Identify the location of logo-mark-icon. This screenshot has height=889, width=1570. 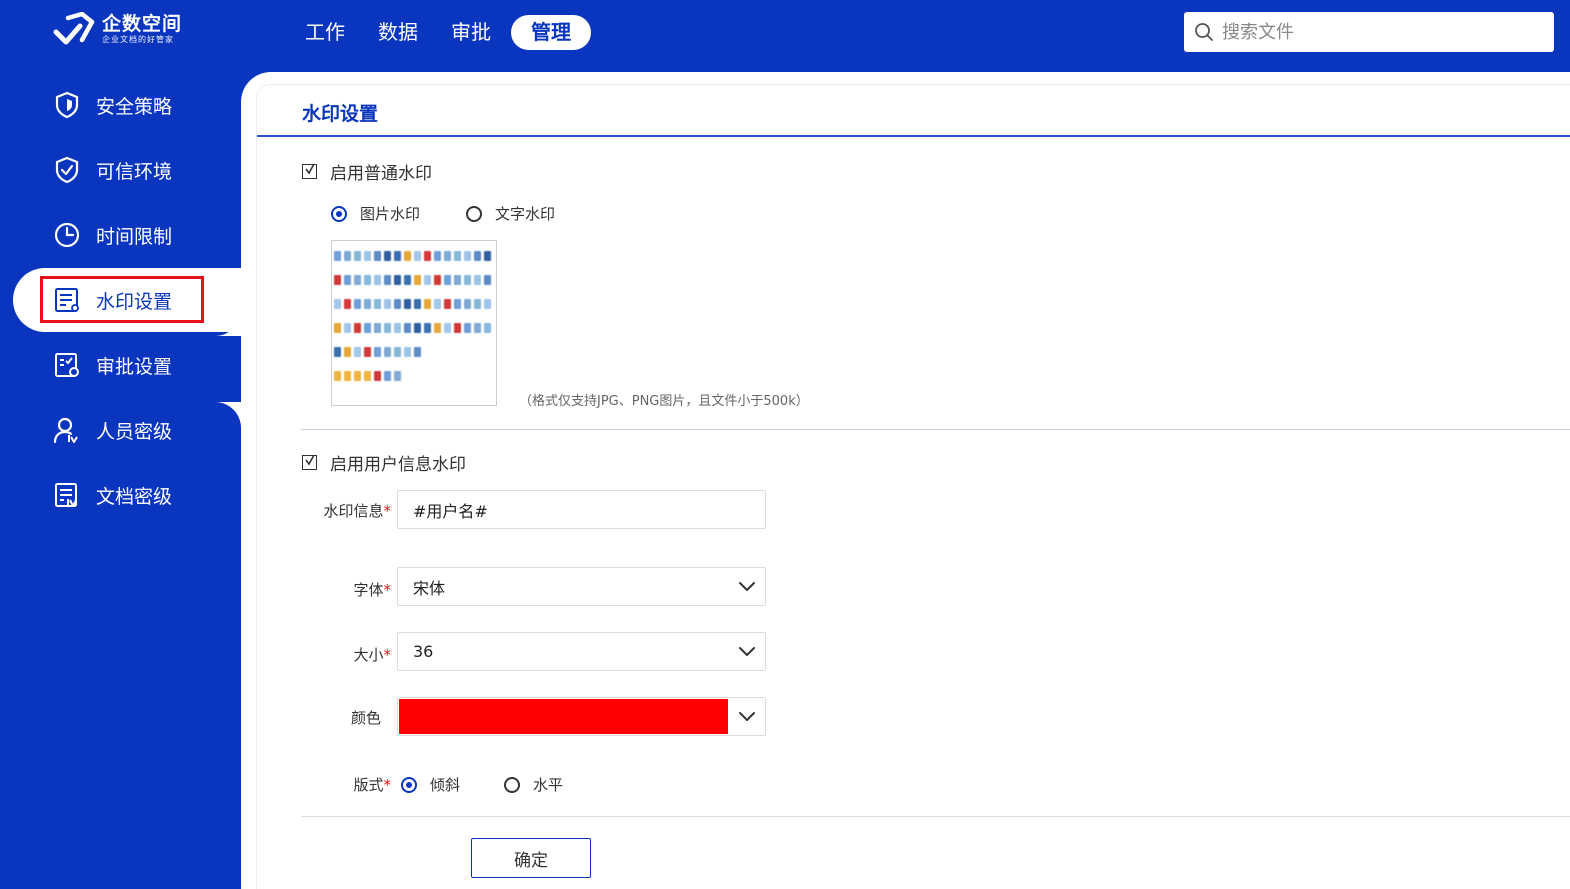
(74, 28).